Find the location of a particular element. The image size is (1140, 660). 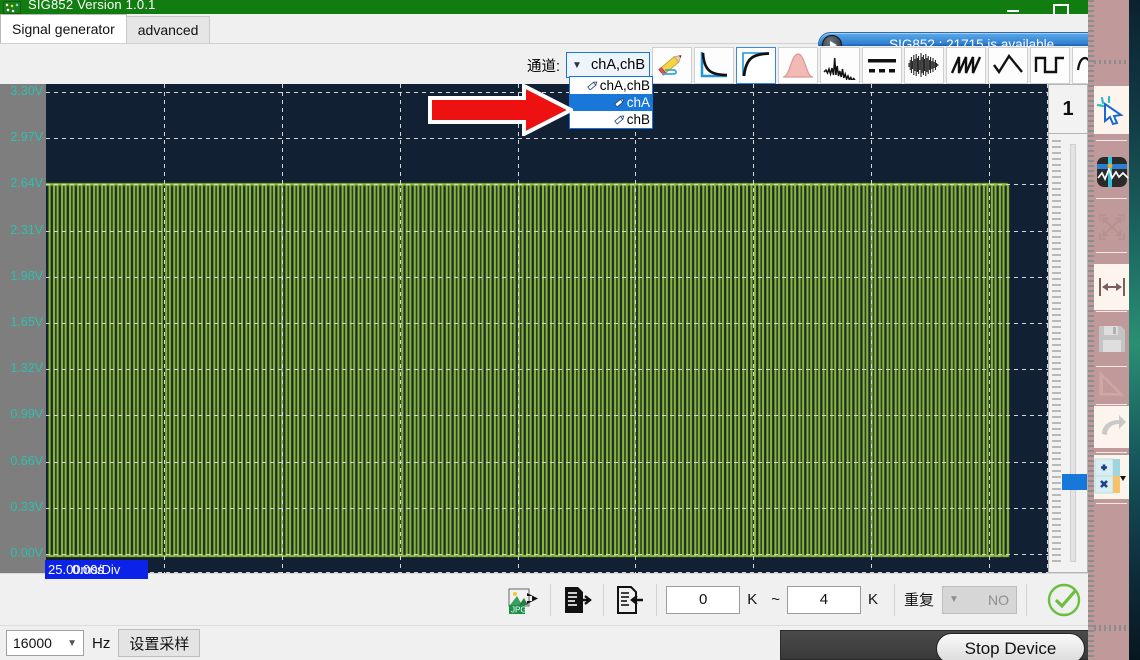

voltage-tick-label: 0.33V is located at coordinates (26, 506).